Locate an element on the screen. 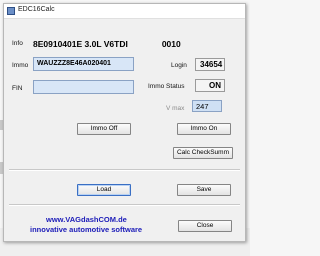  title-bar: EDC16Calc is located at coordinates (124, 11).